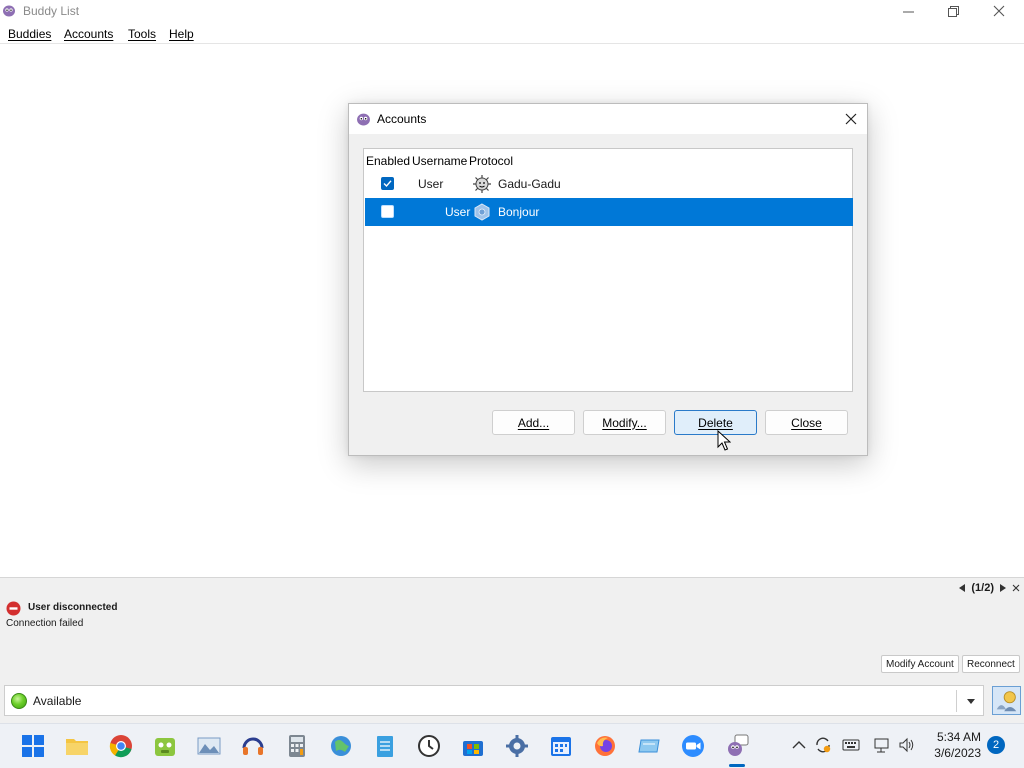  I want to click on error-title: User disconnected, so click(73, 607).